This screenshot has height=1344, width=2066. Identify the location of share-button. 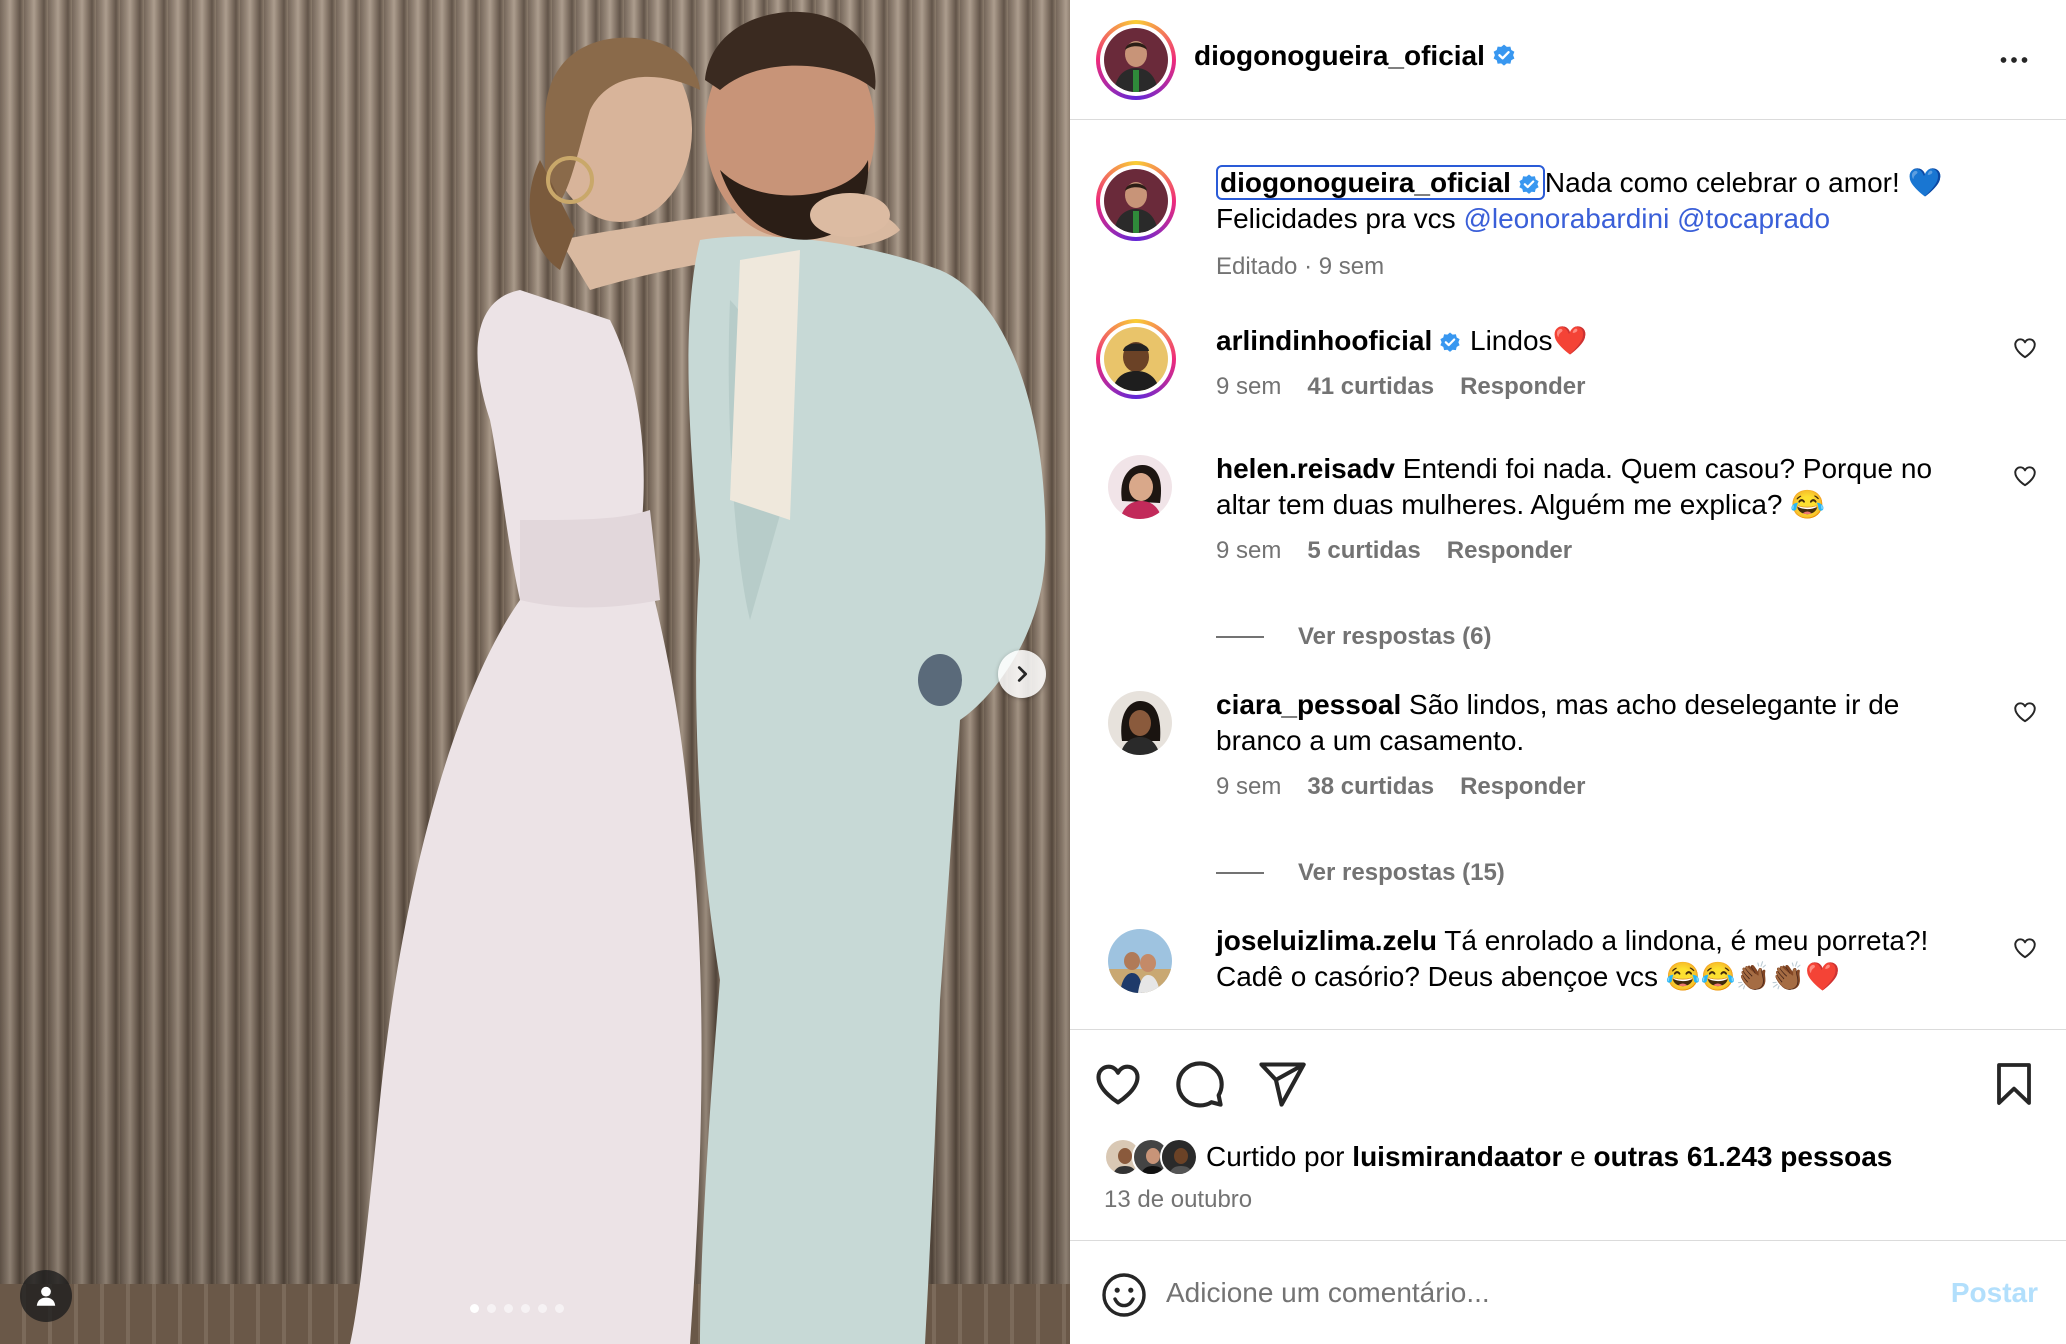
(1282, 1086).